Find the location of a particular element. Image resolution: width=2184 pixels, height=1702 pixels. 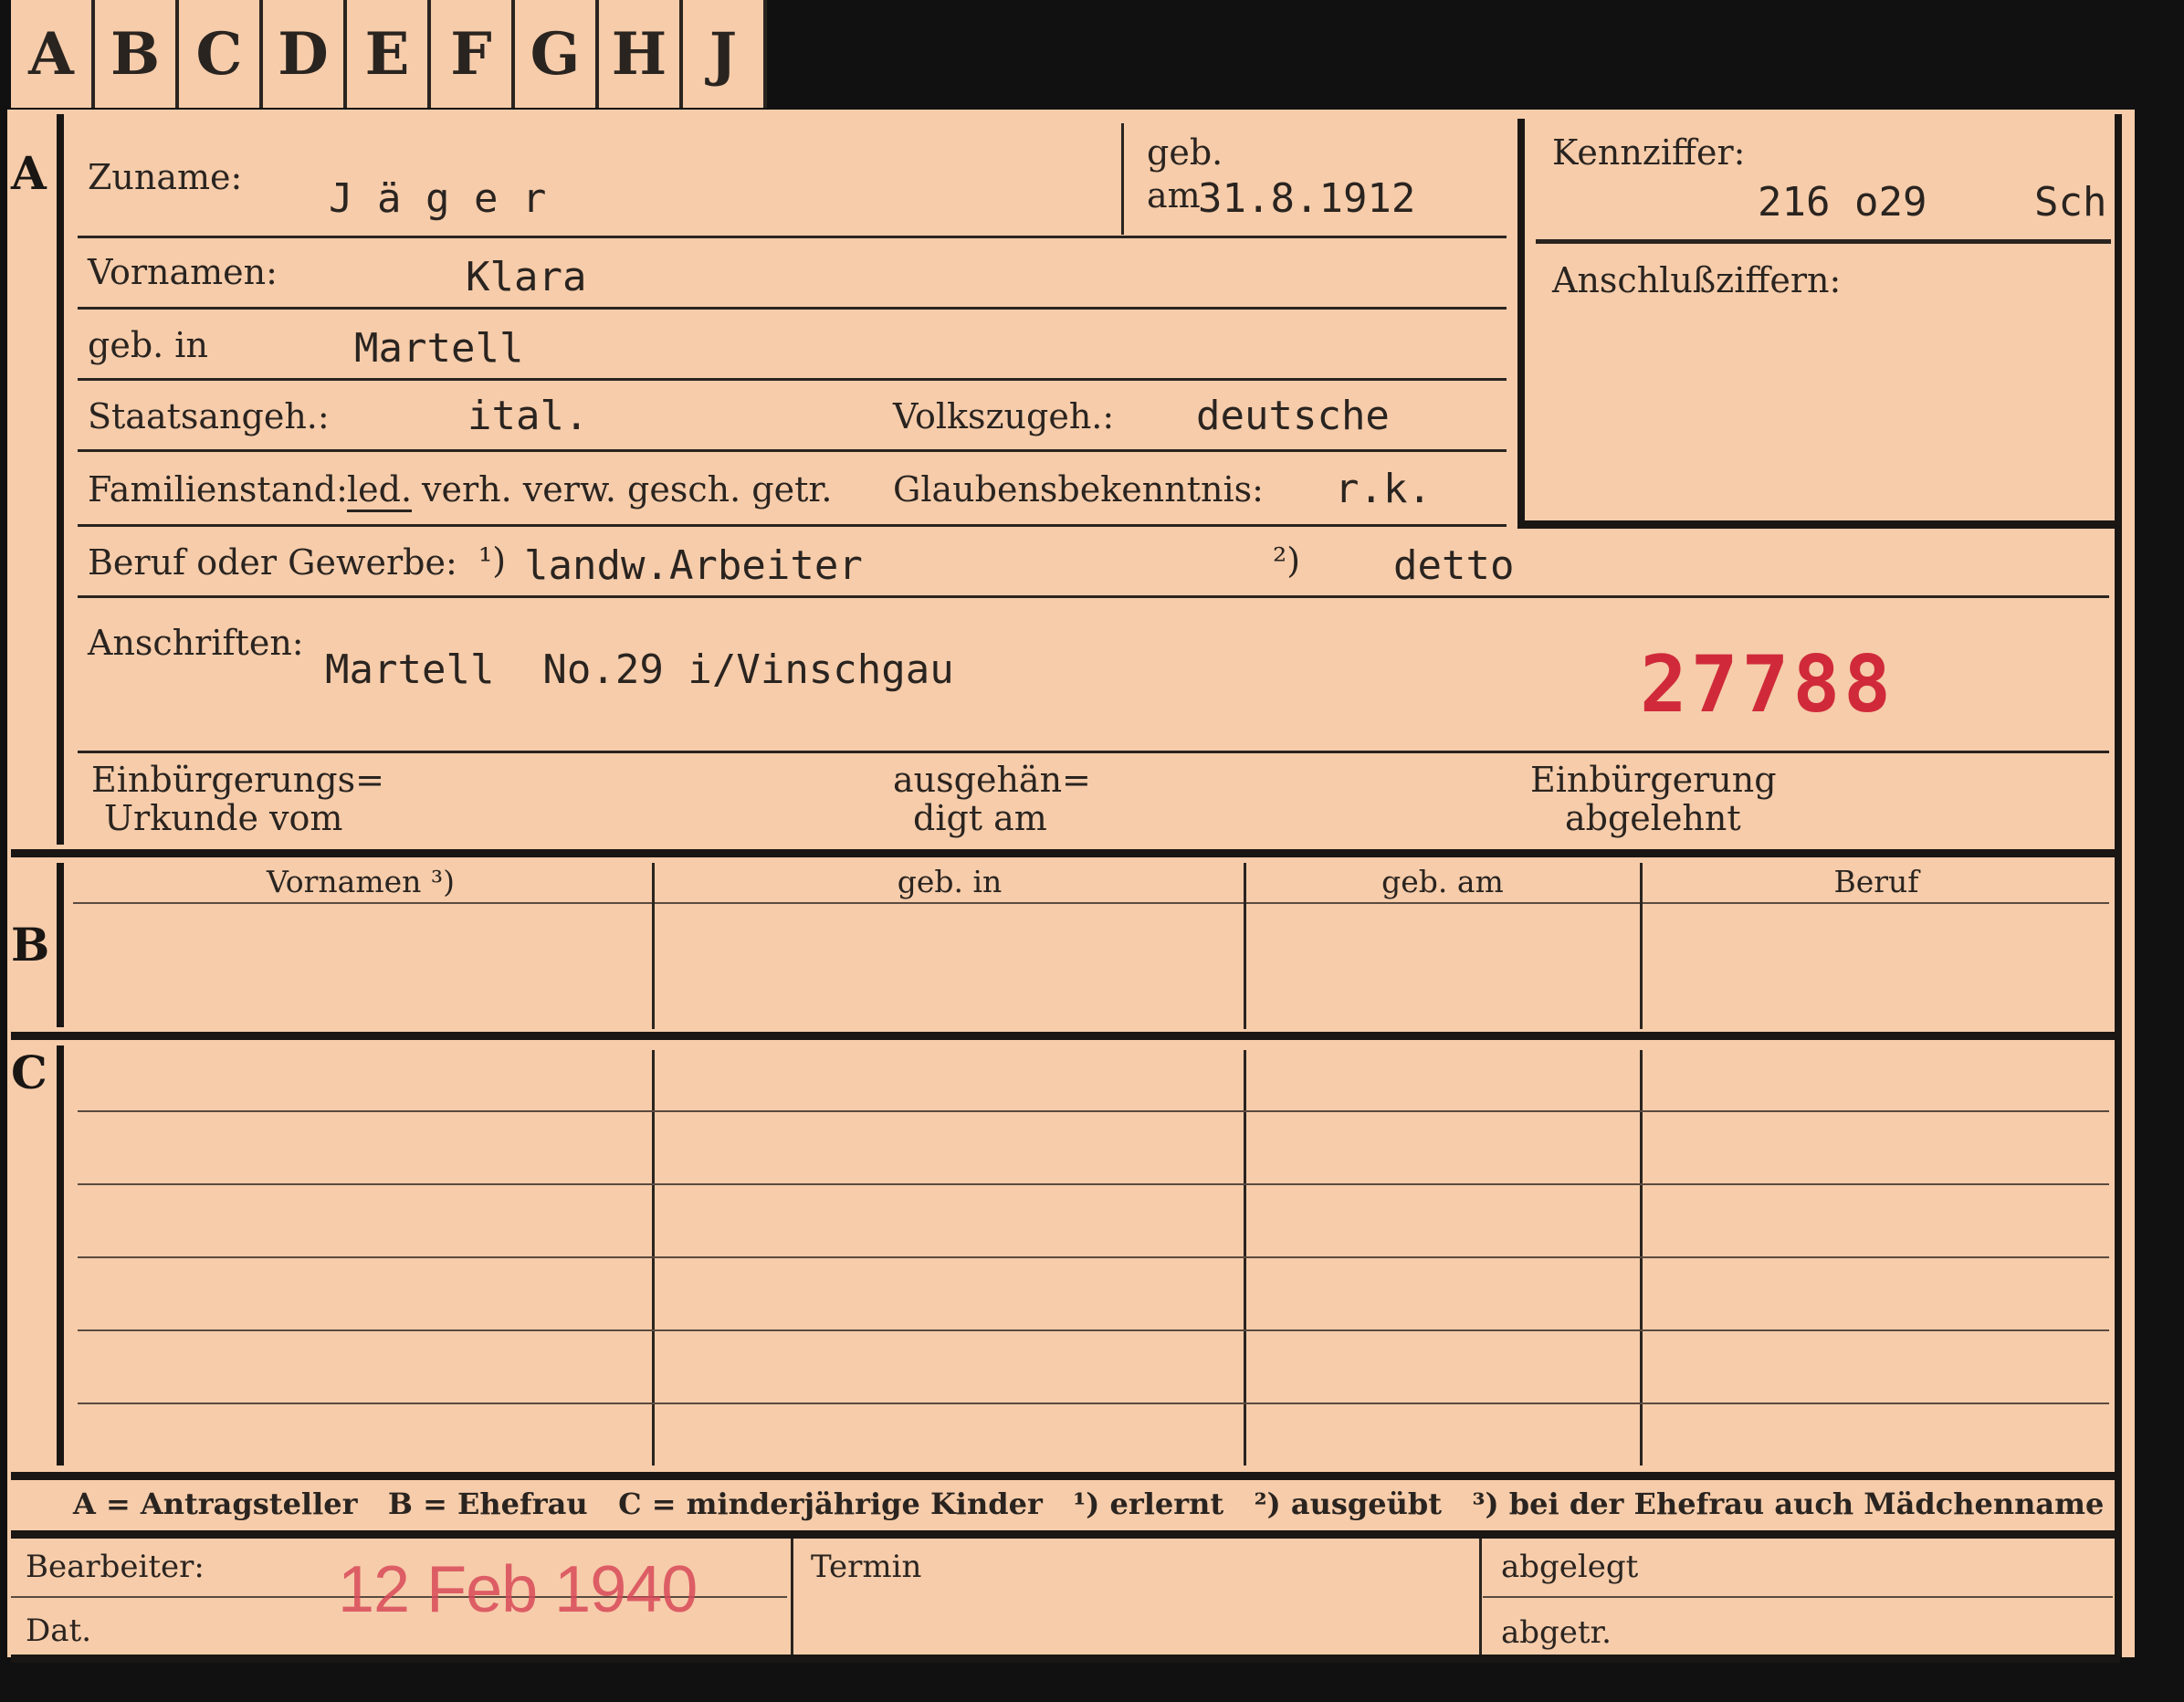

beruf-marker-2: ²) is located at coordinates (1287, 561).